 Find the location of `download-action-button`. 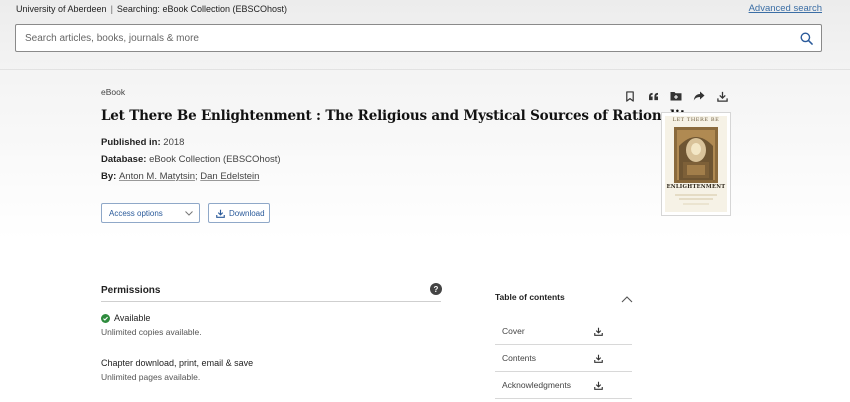

download-action-button is located at coordinates (722, 96).